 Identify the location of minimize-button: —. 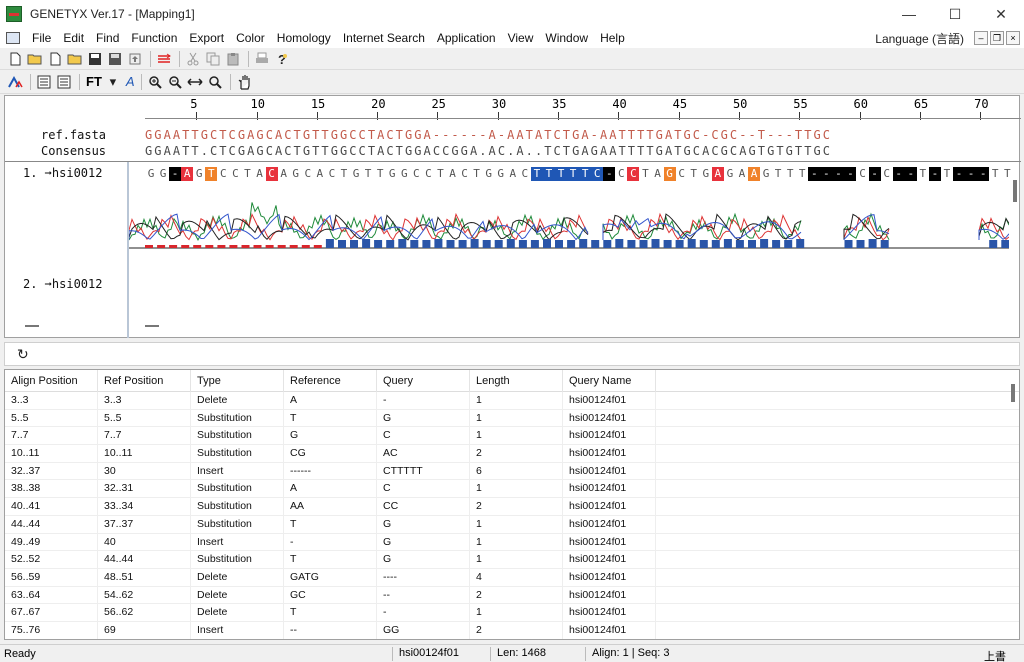
(909, 14).